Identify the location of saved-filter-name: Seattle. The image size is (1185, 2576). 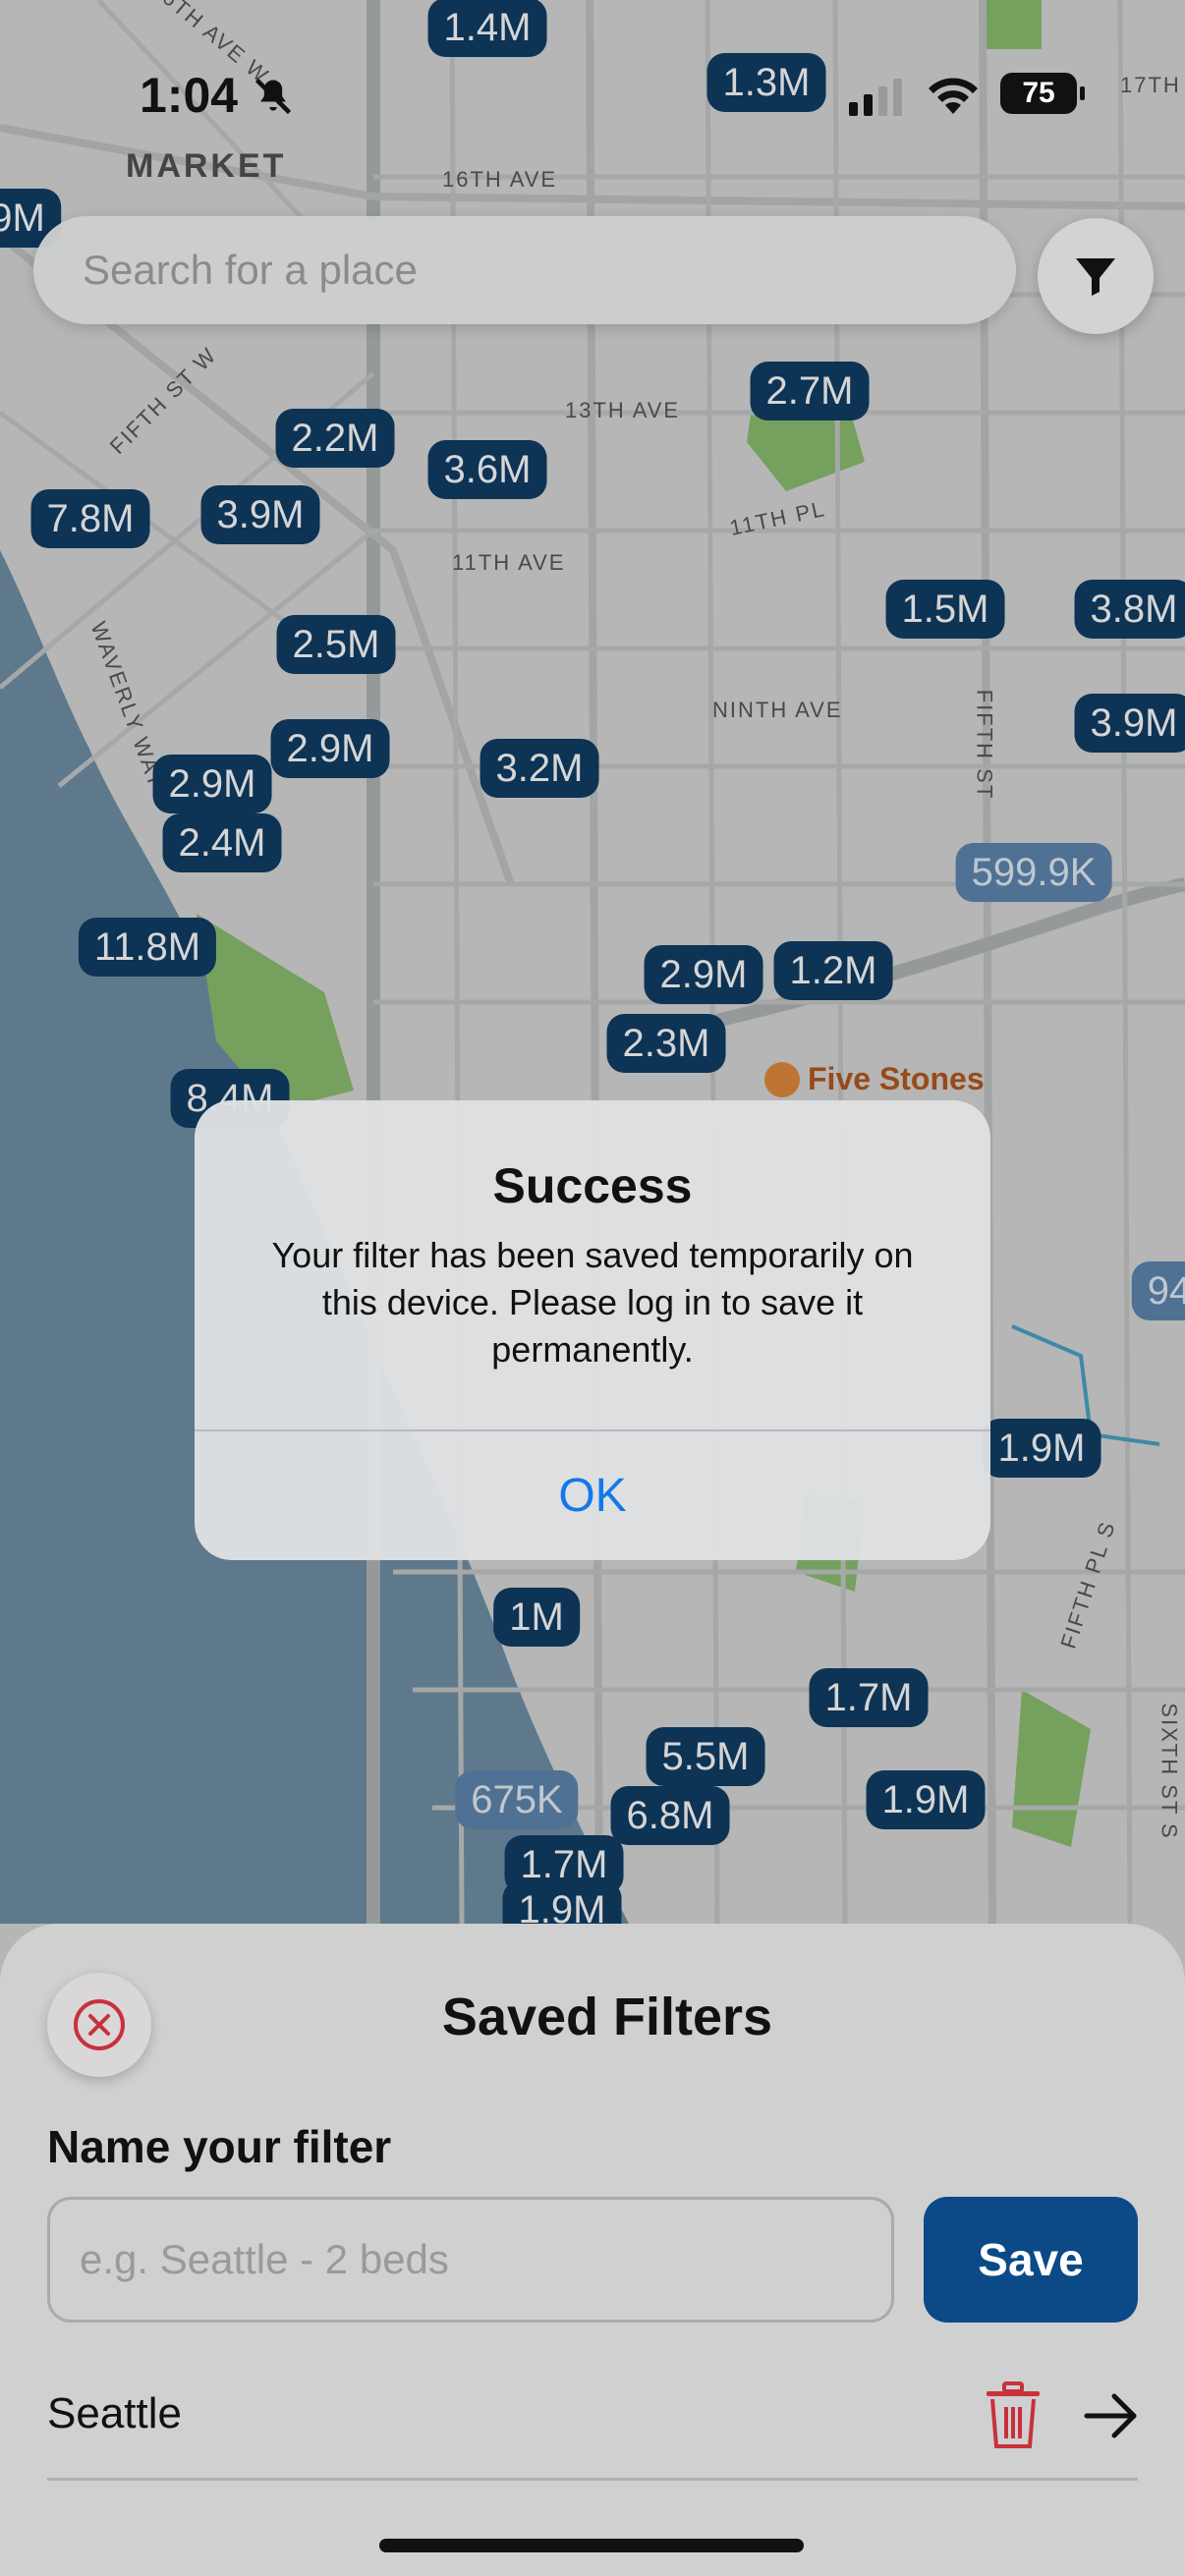
(115, 2413).